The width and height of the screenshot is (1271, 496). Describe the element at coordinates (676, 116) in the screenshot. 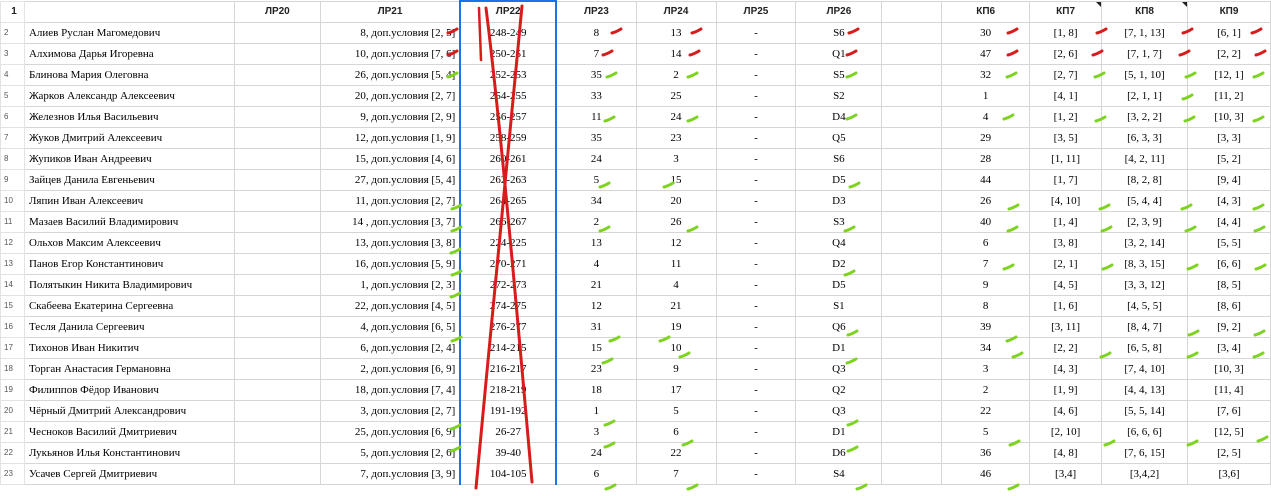

I see `lr24-cell: 24` at that location.